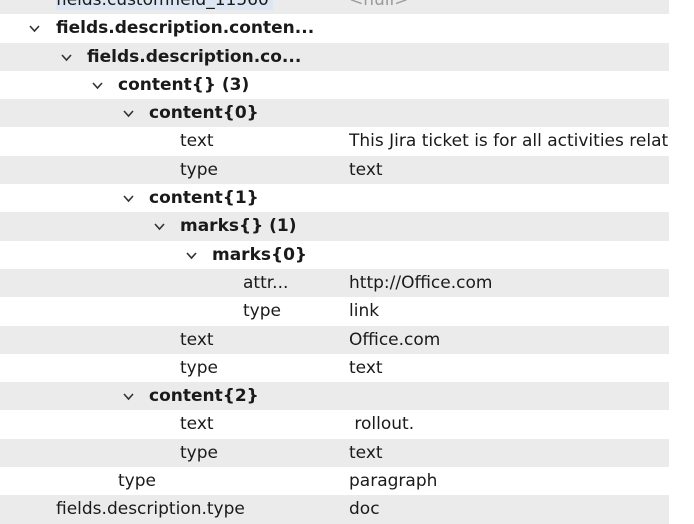 Image resolution: width=694 pixels, height=524 pixels. Describe the element at coordinates (395, 339) in the screenshot. I see `tree-row-value: Office.com` at that location.